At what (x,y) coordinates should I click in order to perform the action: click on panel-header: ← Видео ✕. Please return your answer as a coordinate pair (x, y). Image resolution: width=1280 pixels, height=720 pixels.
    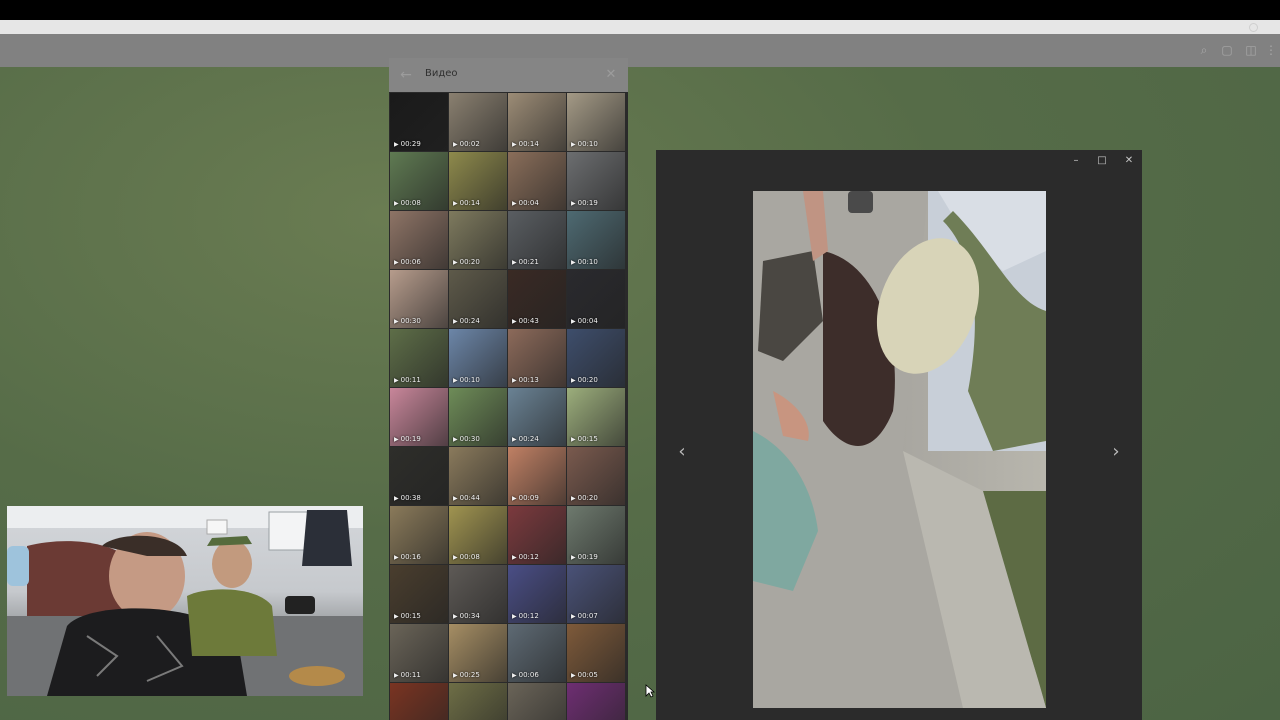
    Looking at the image, I should click on (508, 75).